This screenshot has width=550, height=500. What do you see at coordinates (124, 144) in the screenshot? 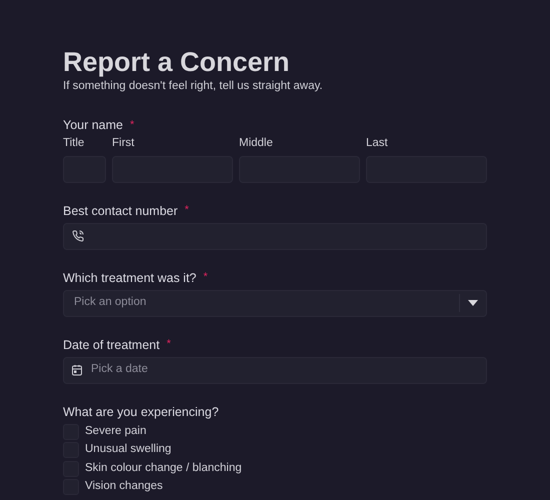
I see `sub-label: First` at bounding box center [124, 144].